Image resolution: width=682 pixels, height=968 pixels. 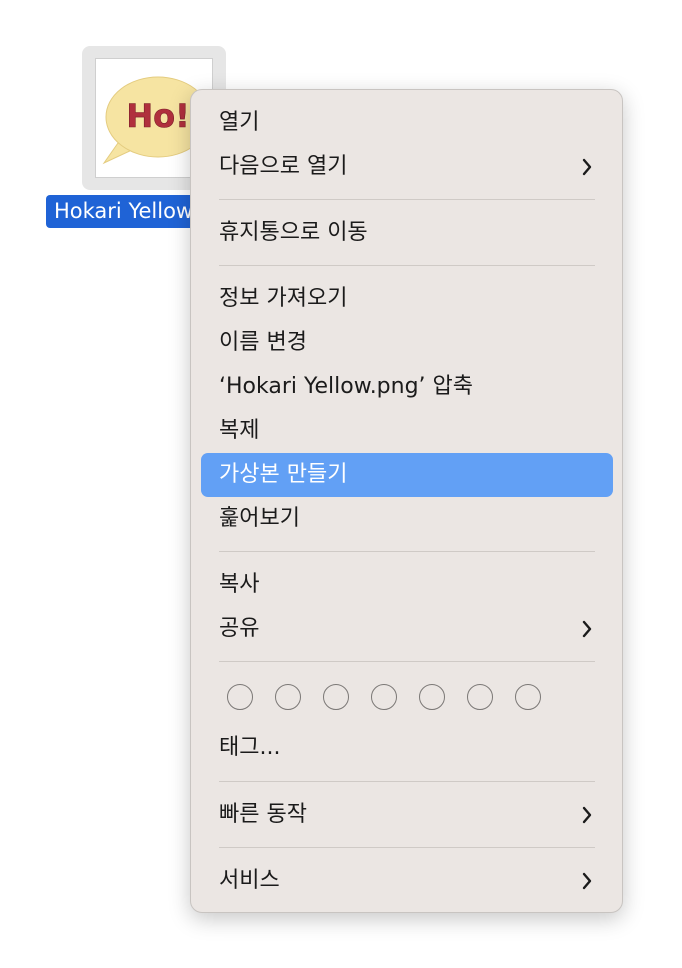 What do you see at coordinates (259, 518) in the screenshot?
I see `menu-item-label: 훑어보기` at bounding box center [259, 518].